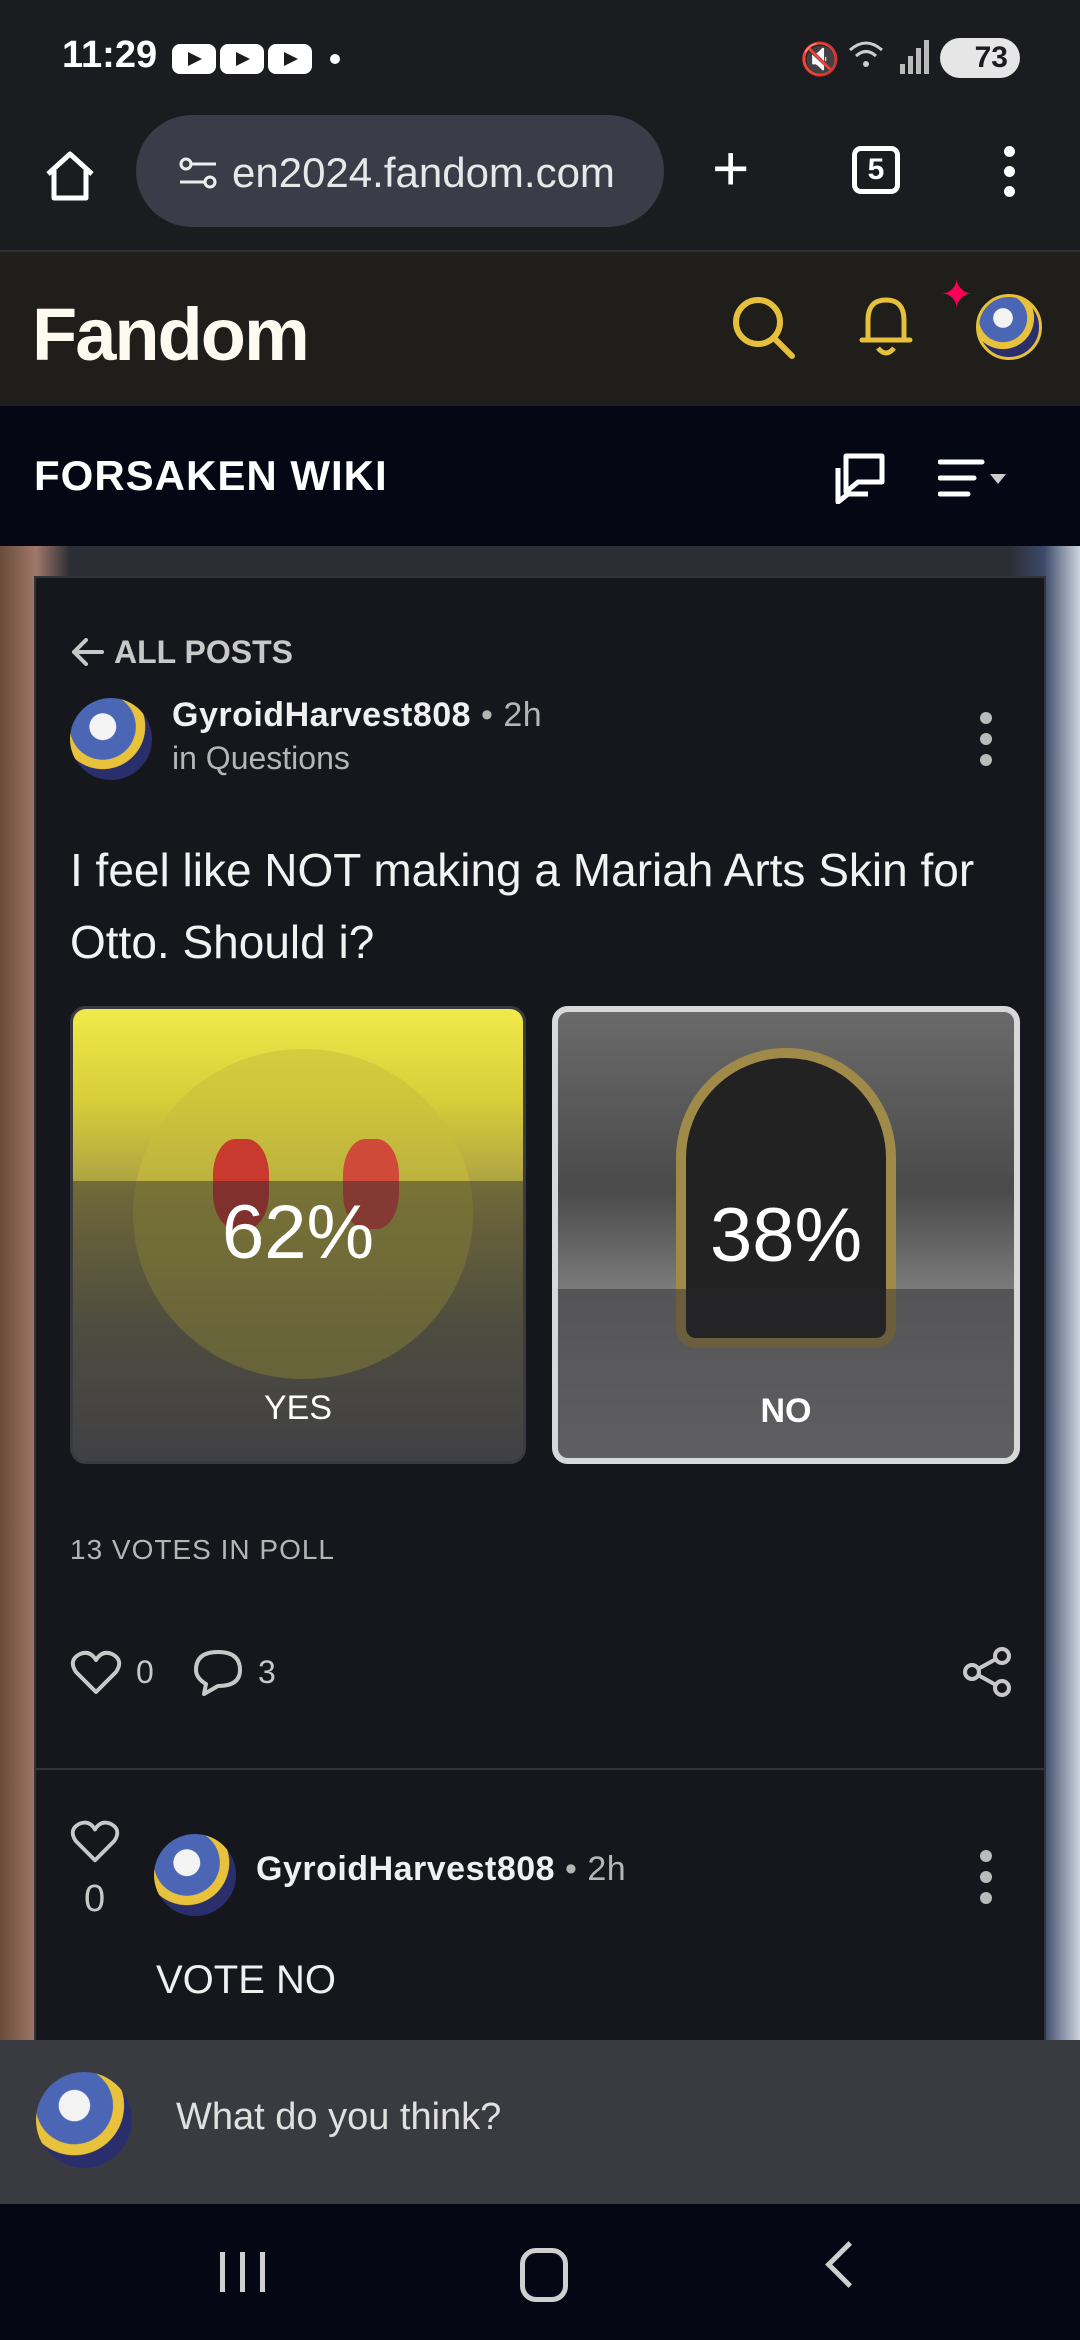  I want to click on share-icon, so click(988, 1672).